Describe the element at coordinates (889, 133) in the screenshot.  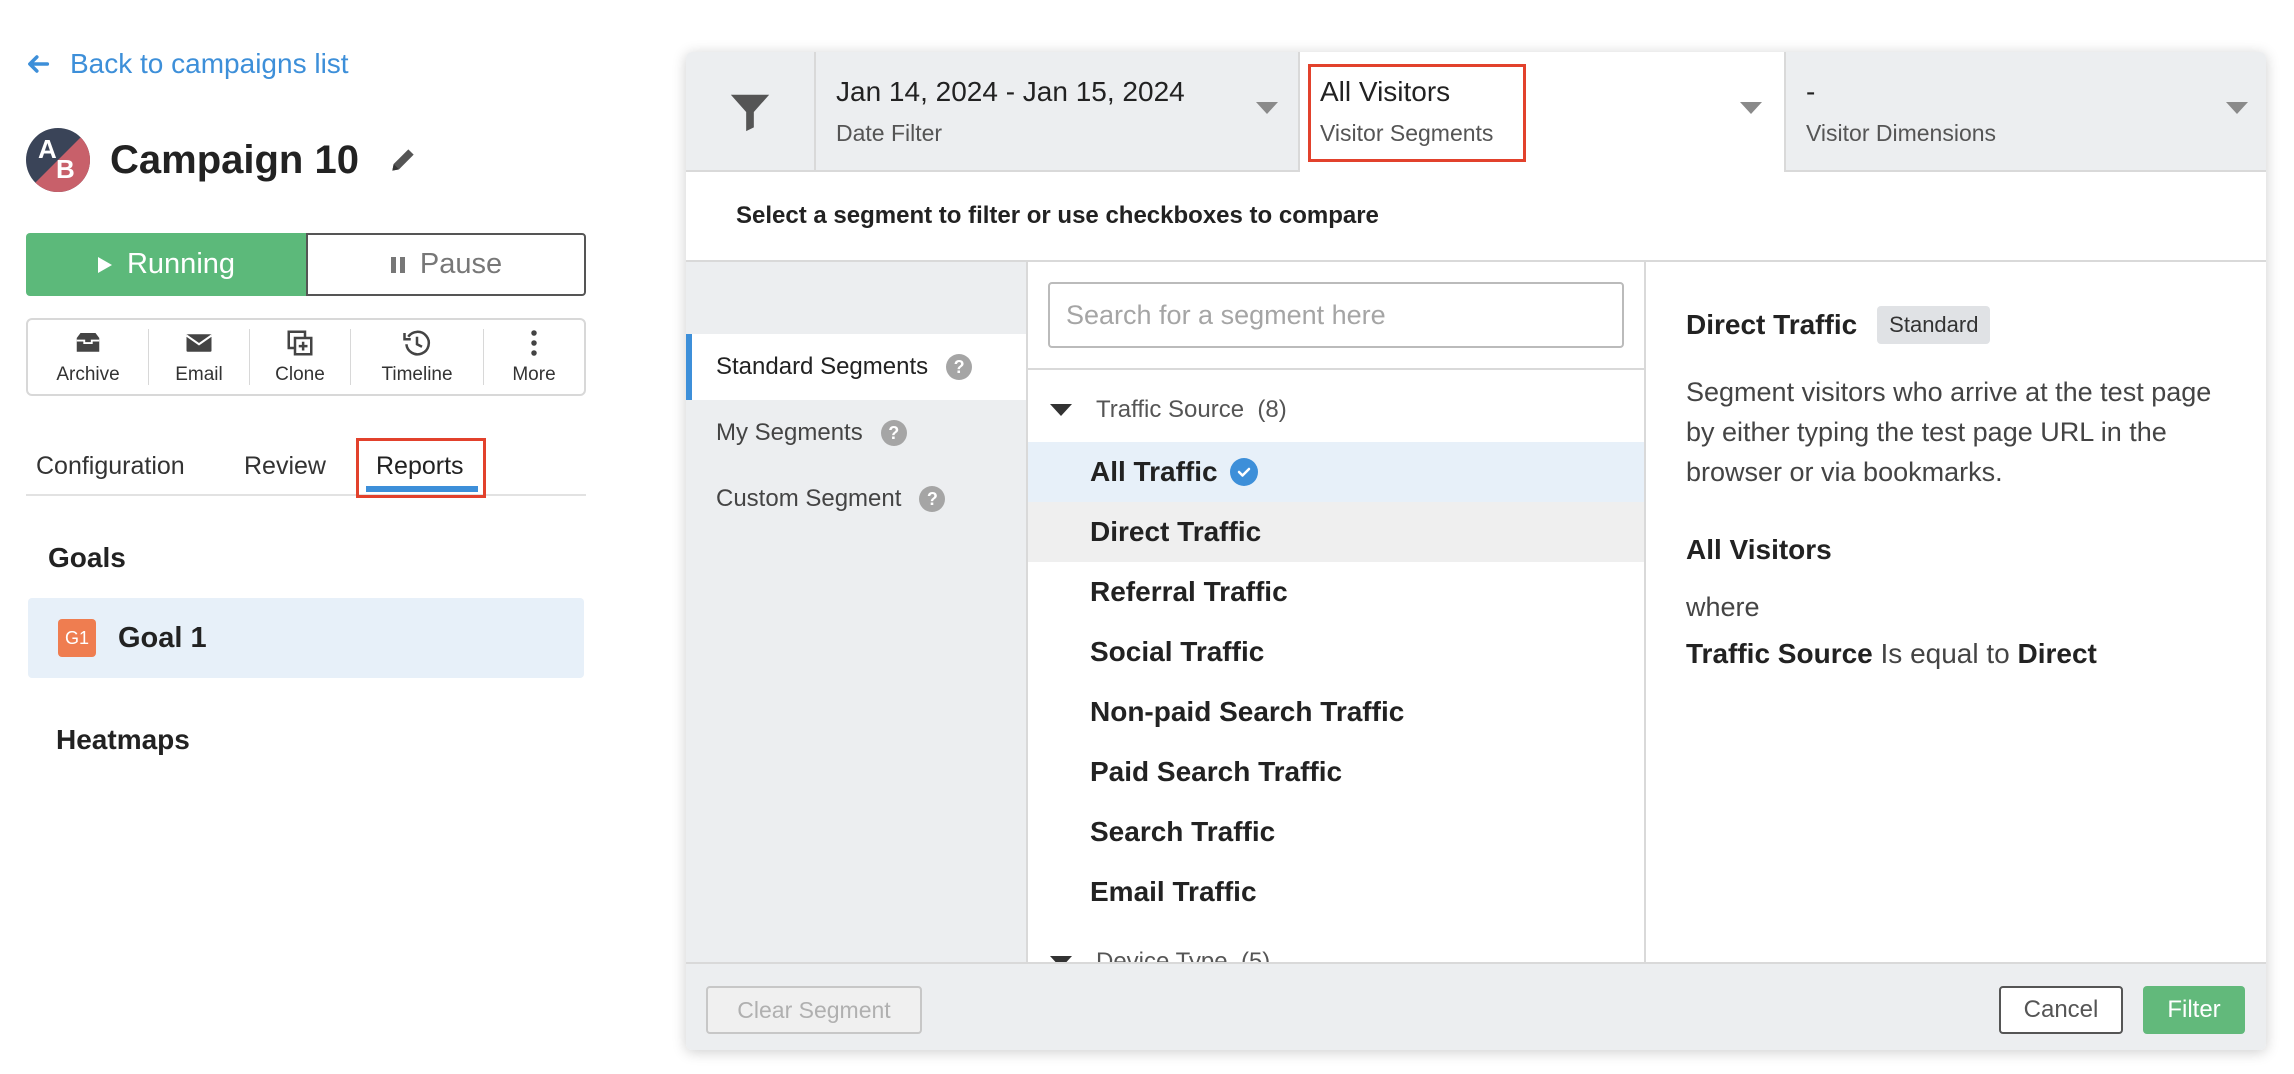
I see `date-filter-label: Date Filter` at that location.